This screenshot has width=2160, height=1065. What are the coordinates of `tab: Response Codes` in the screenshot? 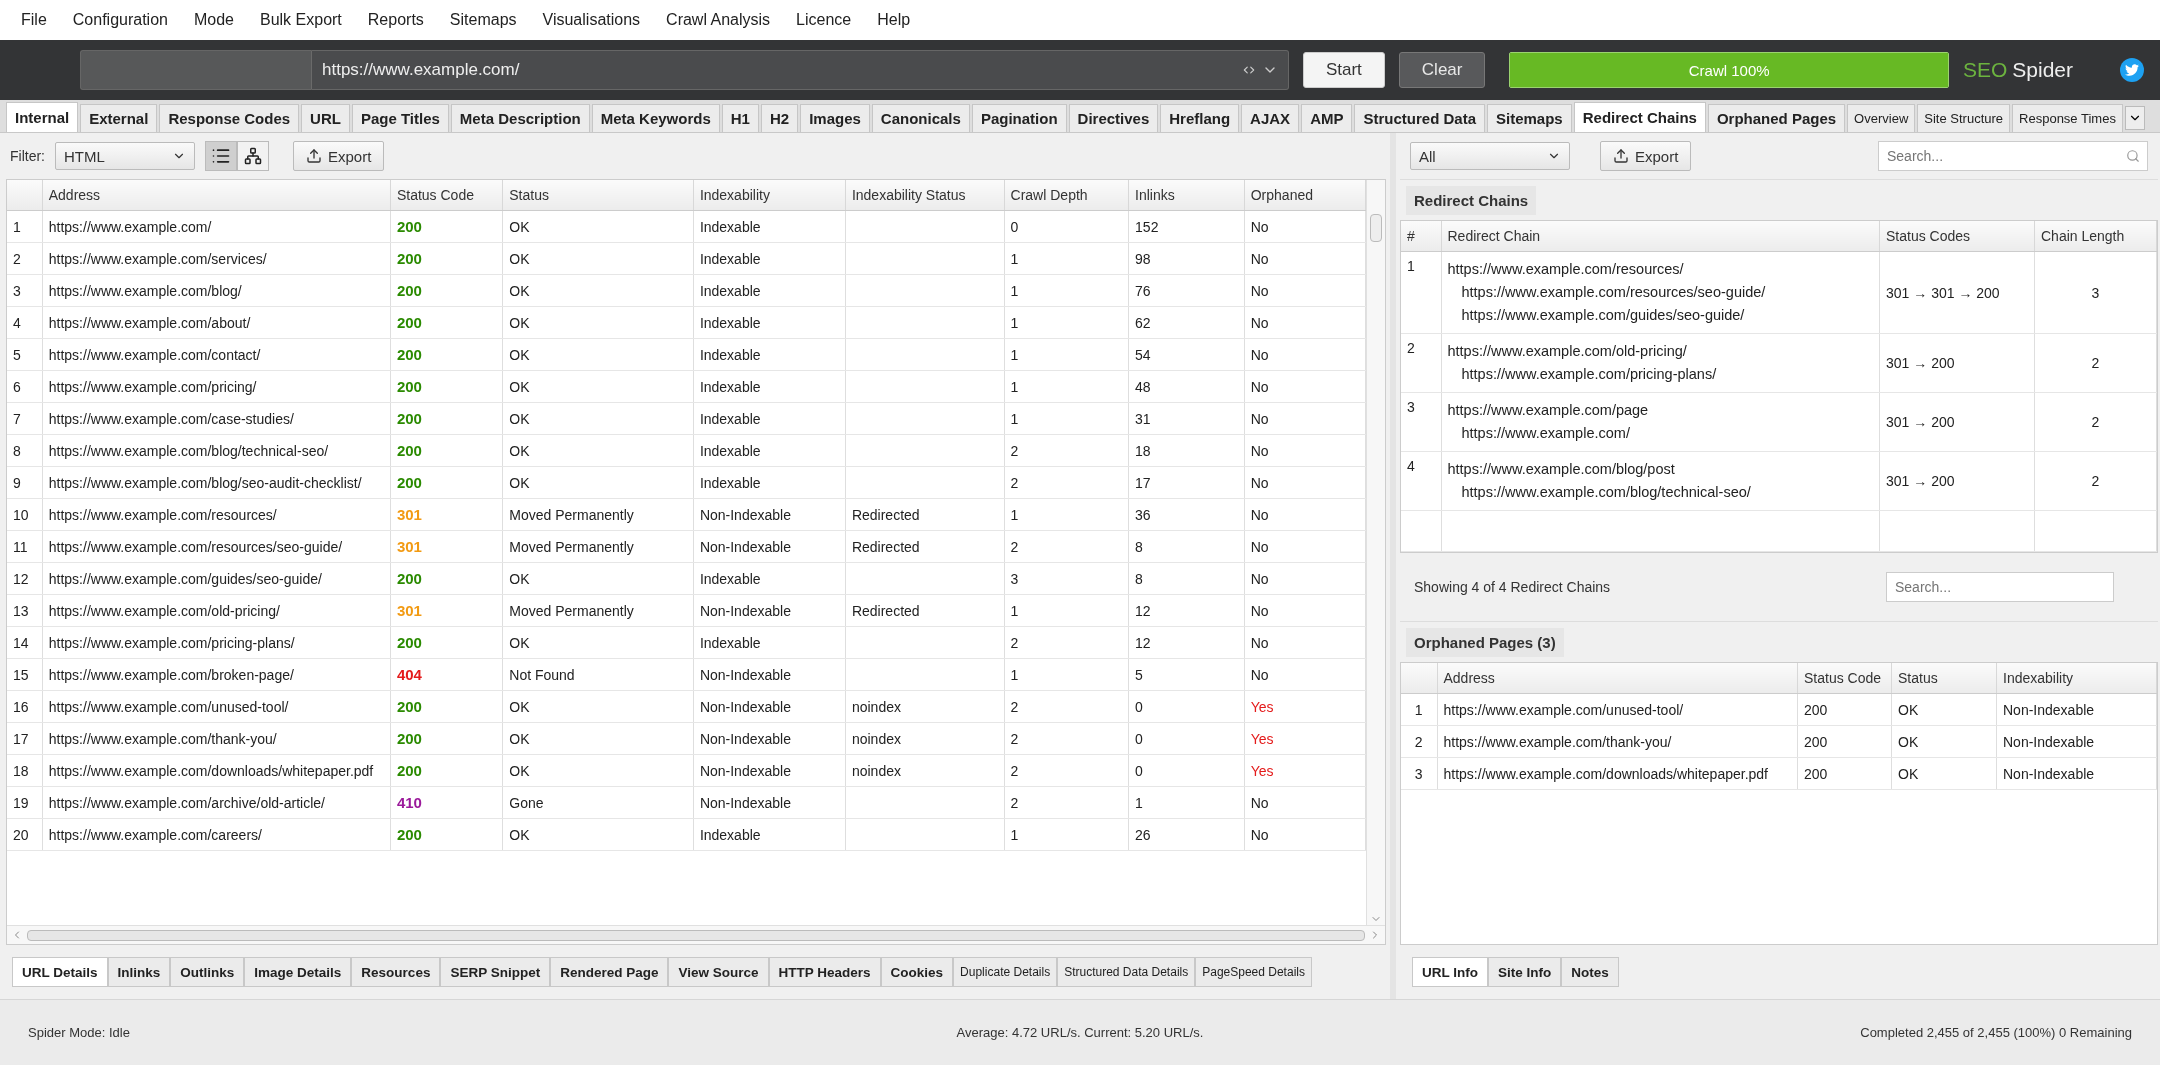 It's located at (229, 118).